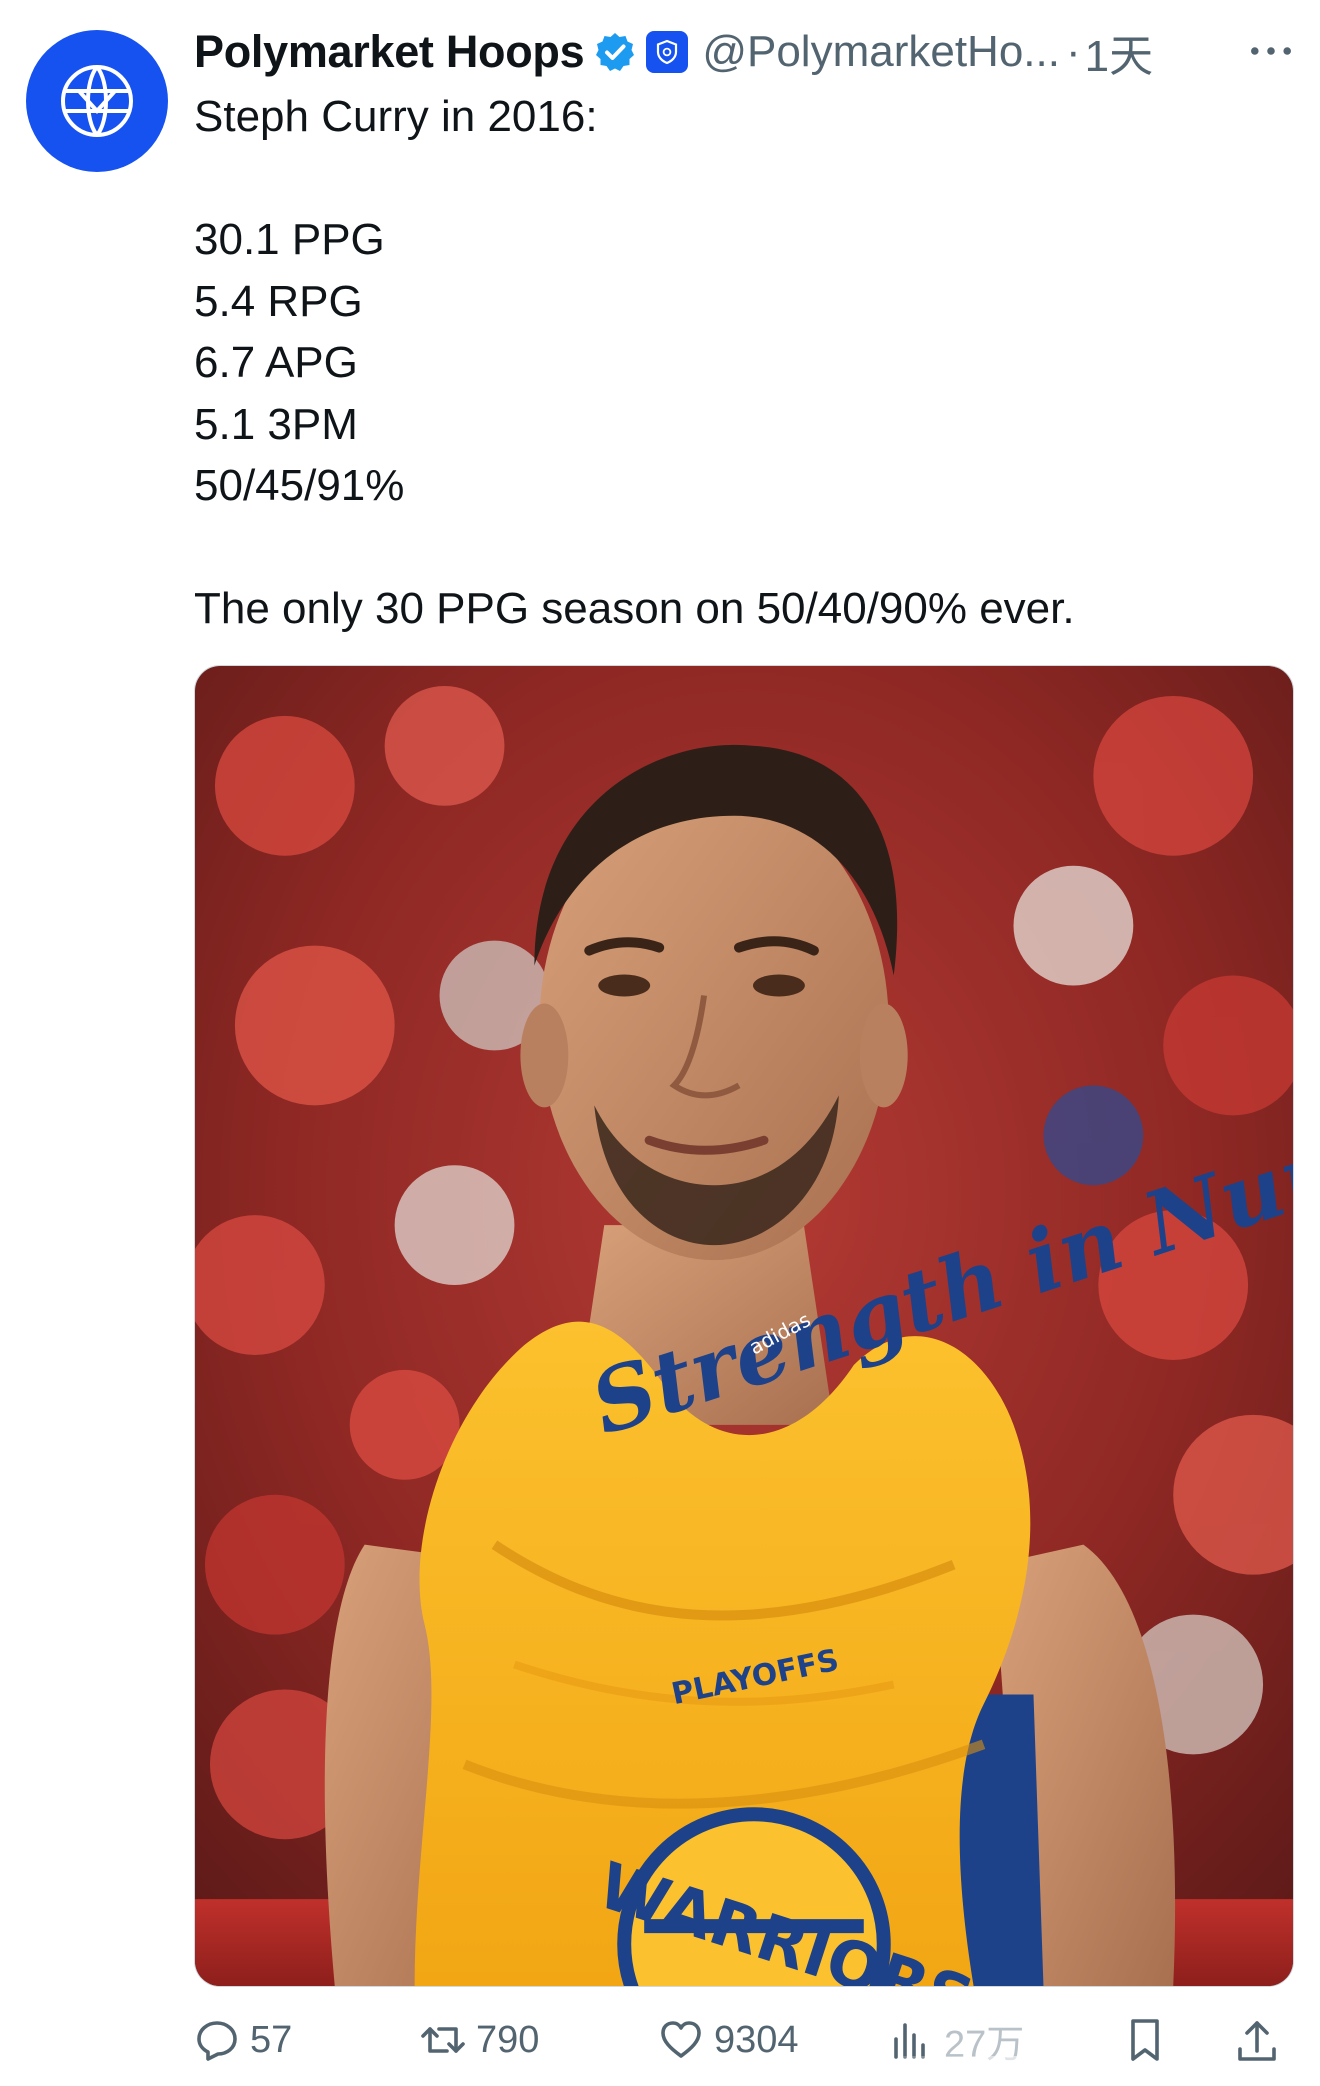  What do you see at coordinates (396, 116) in the screenshot?
I see `tweet-line: Steph Curry in 2016:` at bounding box center [396, 116].